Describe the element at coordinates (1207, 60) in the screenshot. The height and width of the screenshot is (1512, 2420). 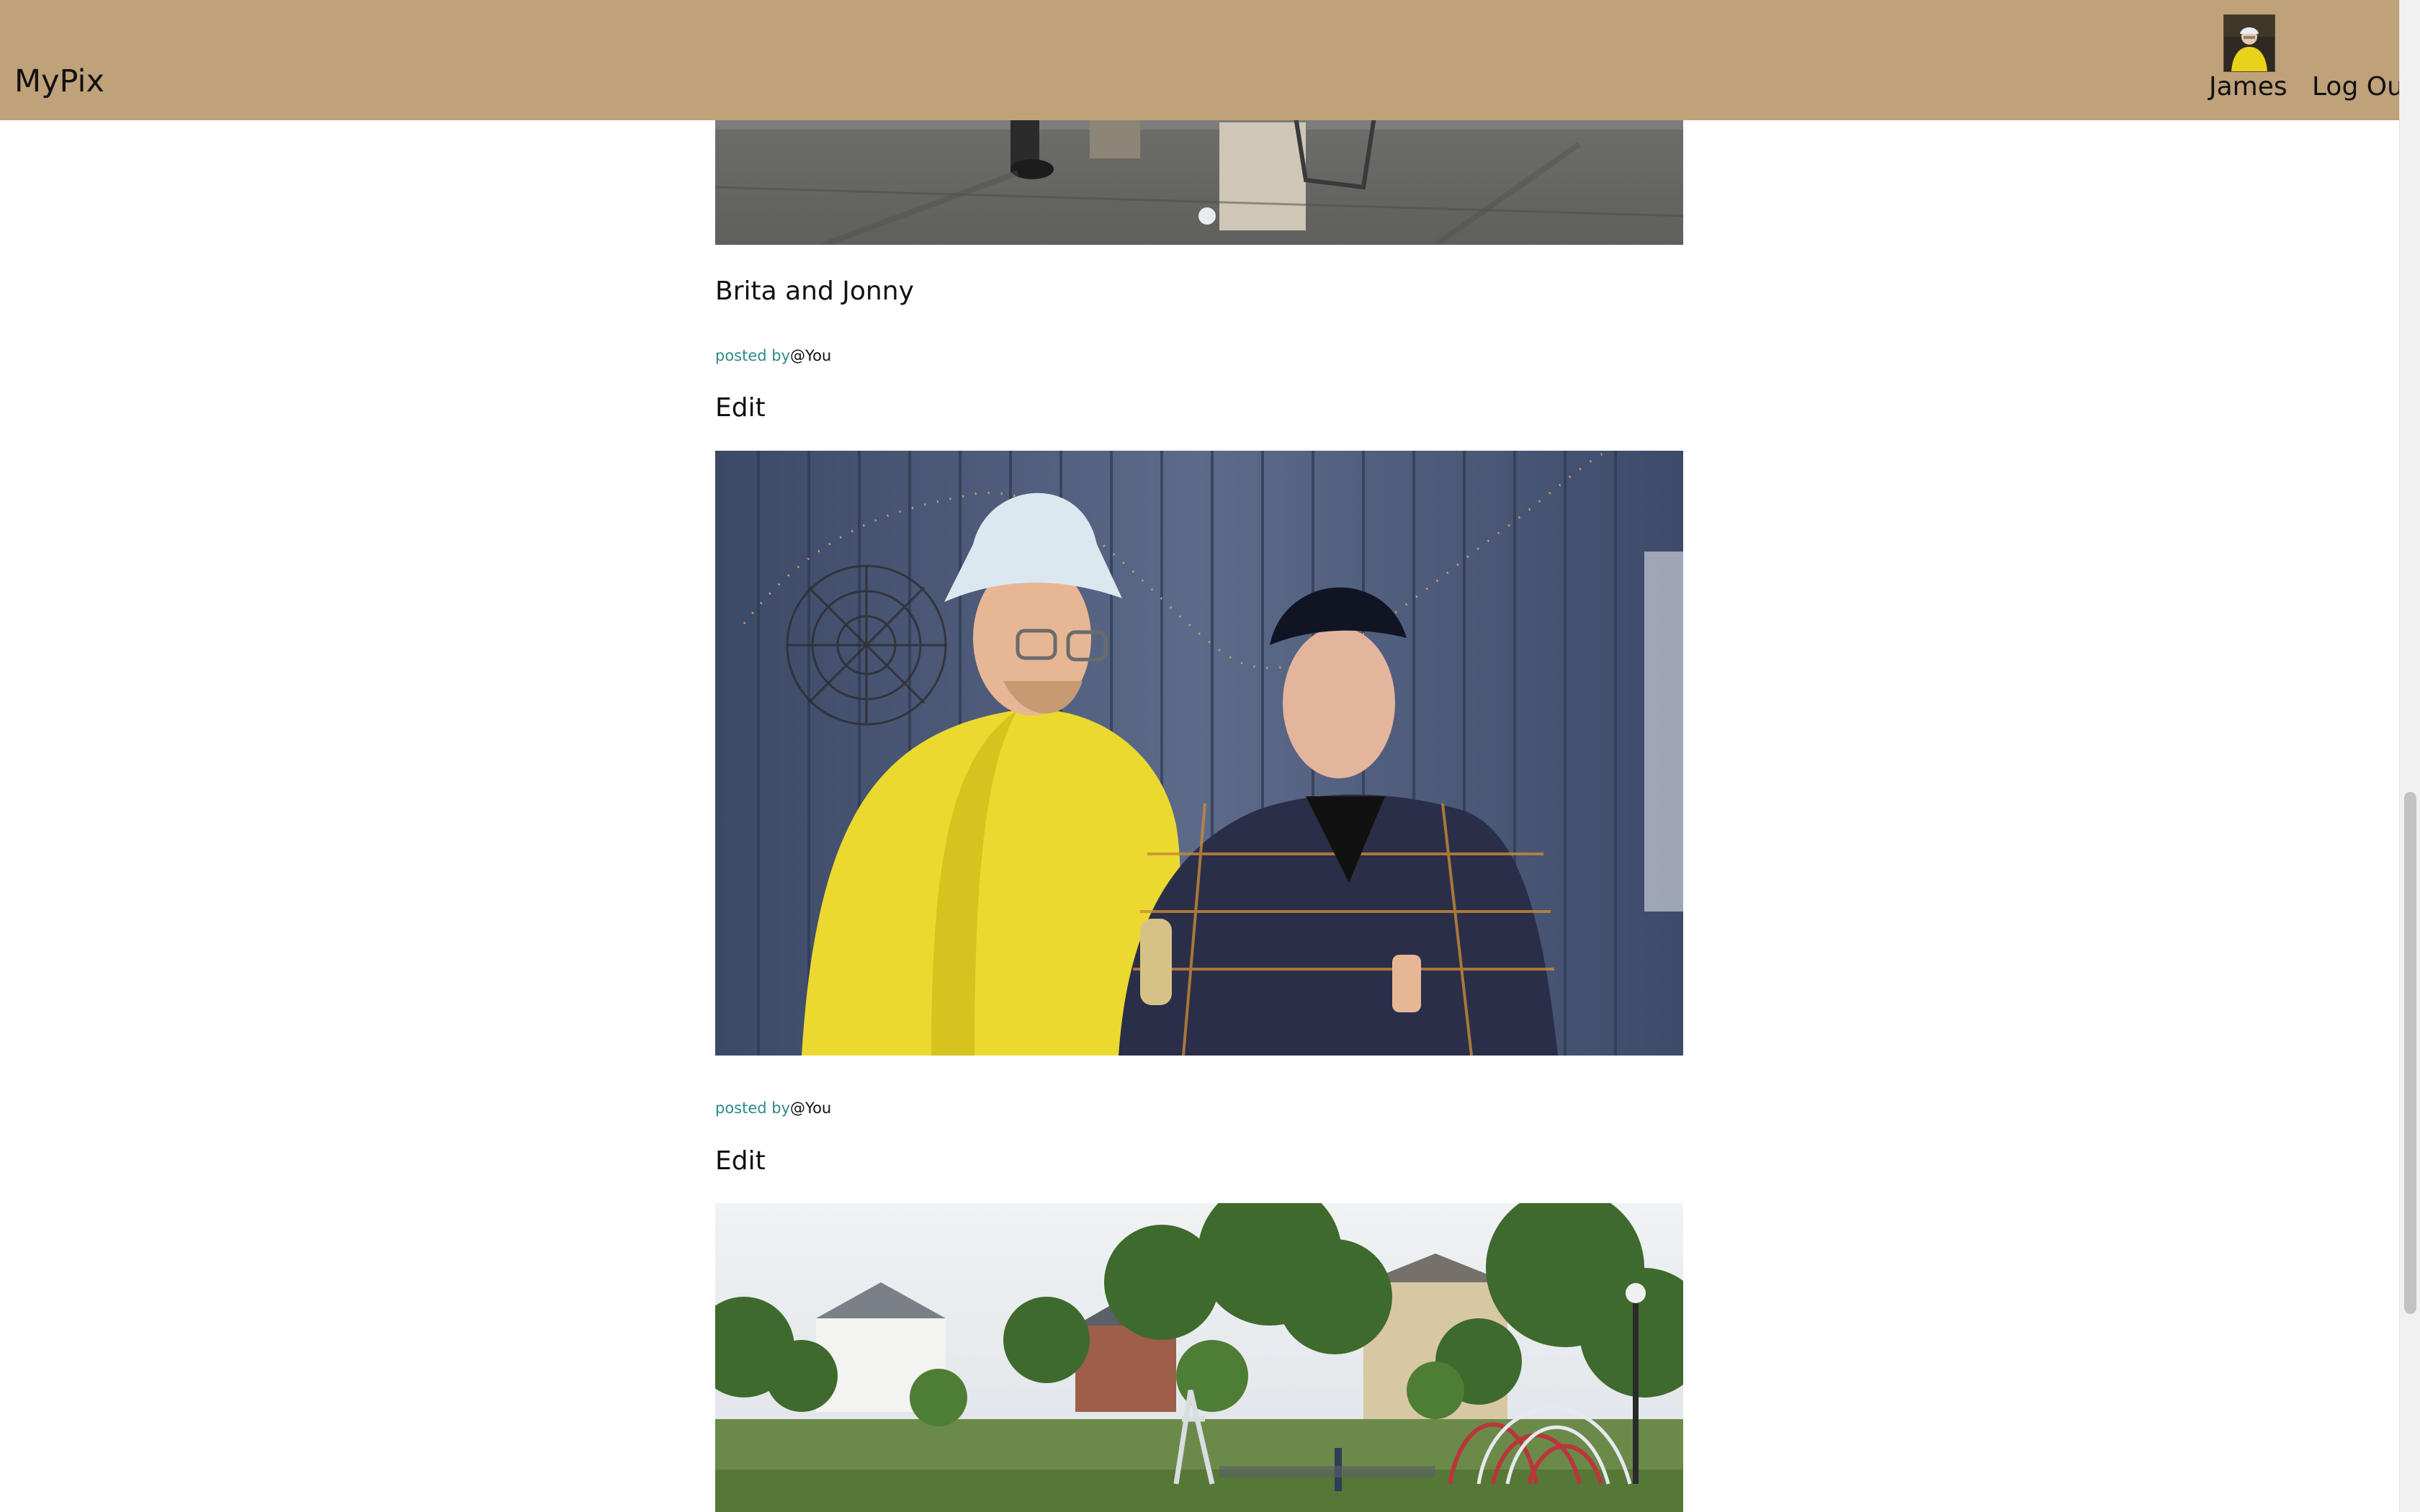
I see `top-nav-bar: MyPix James Log Out` at that location.